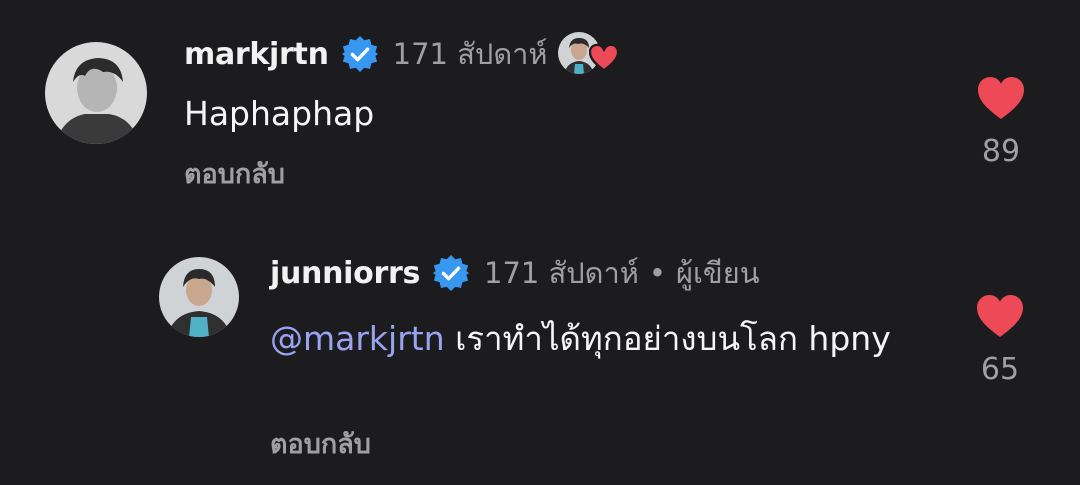 Image resolution: width=1080 pixels, height=485 pixels. I want to click on author-liked-indicator, so click(588, 54).